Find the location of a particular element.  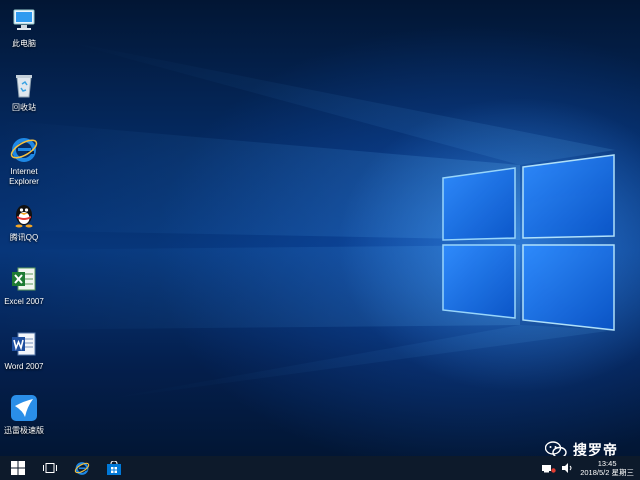

network-icon is located at coordinates (549, 469).